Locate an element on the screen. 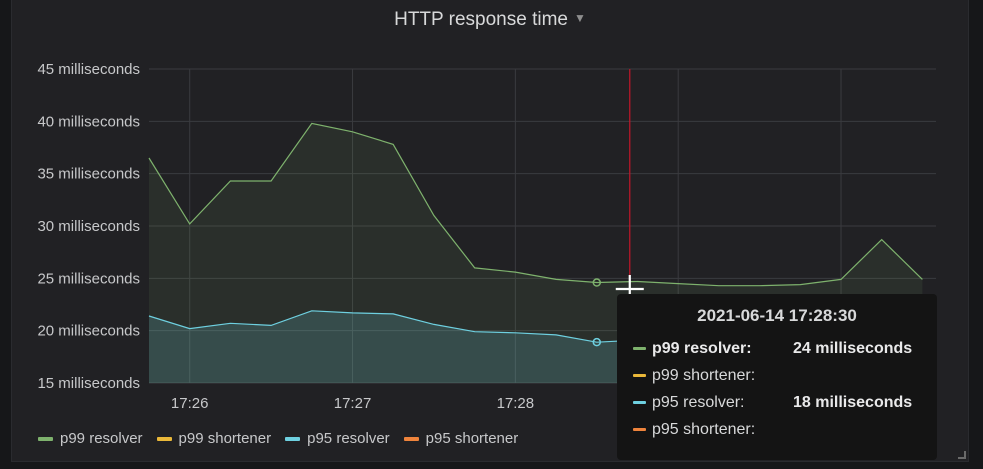 This screenshot has height=469, width=983. tooltip-series-name: p95 resolver: is located at coordinates (698, 402).